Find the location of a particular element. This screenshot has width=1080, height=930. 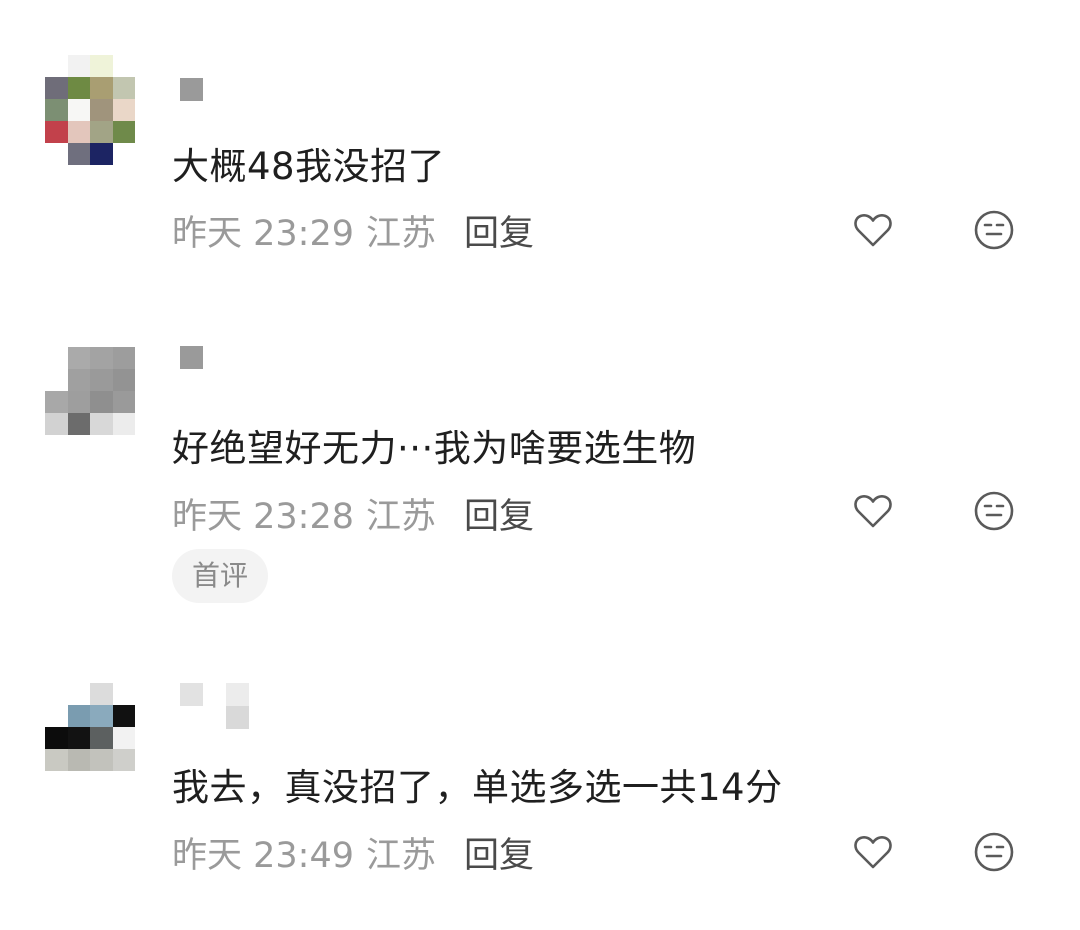

comment-text: 大概48我没招了 is located at coordinates (309, 166).